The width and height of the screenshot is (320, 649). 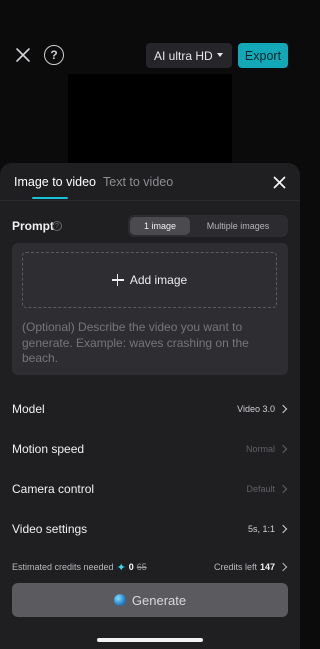 I want to click on setting-value-text: Normal, so click(x=260, y=449).